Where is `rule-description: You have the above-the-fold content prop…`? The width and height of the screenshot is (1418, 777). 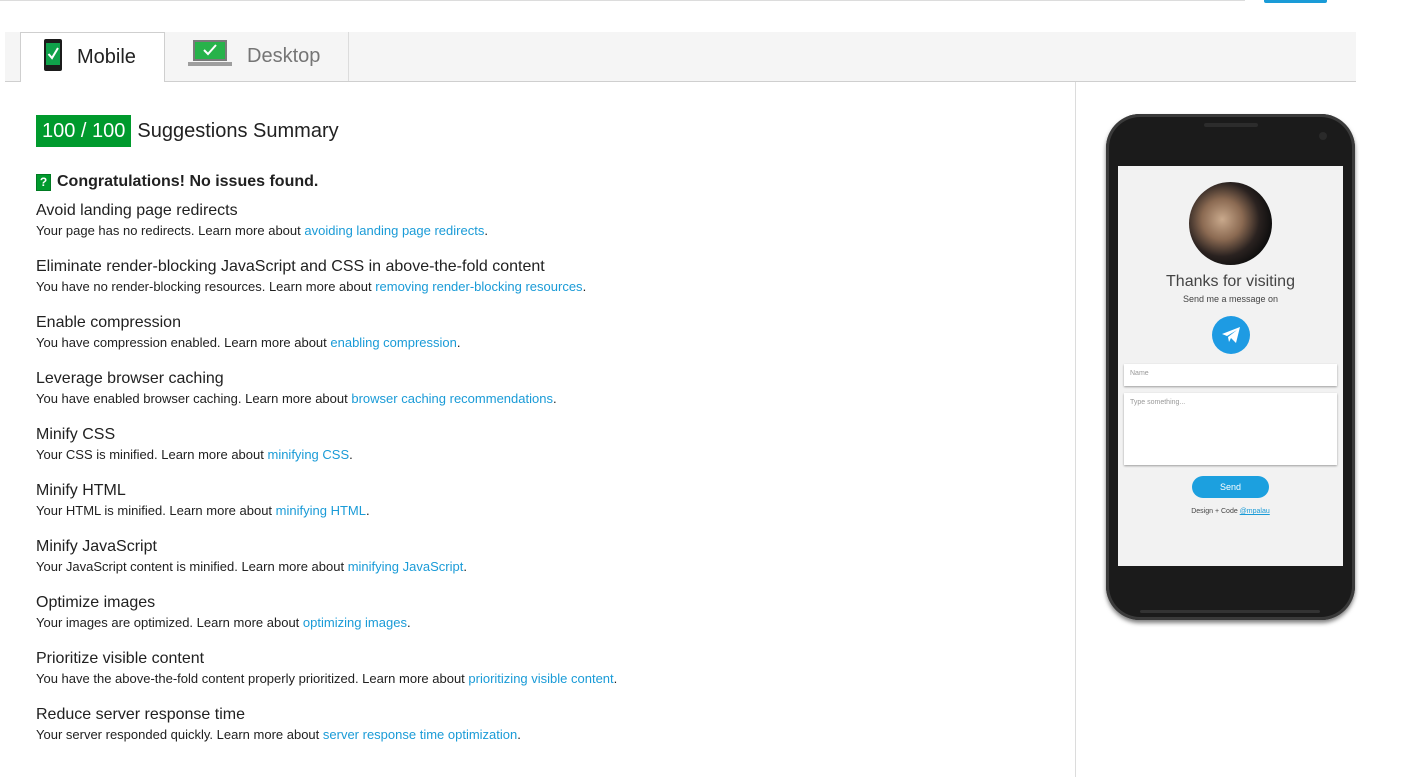
rule-description: You have the above-the-fold content prop… is located at coordinates (546, 679).